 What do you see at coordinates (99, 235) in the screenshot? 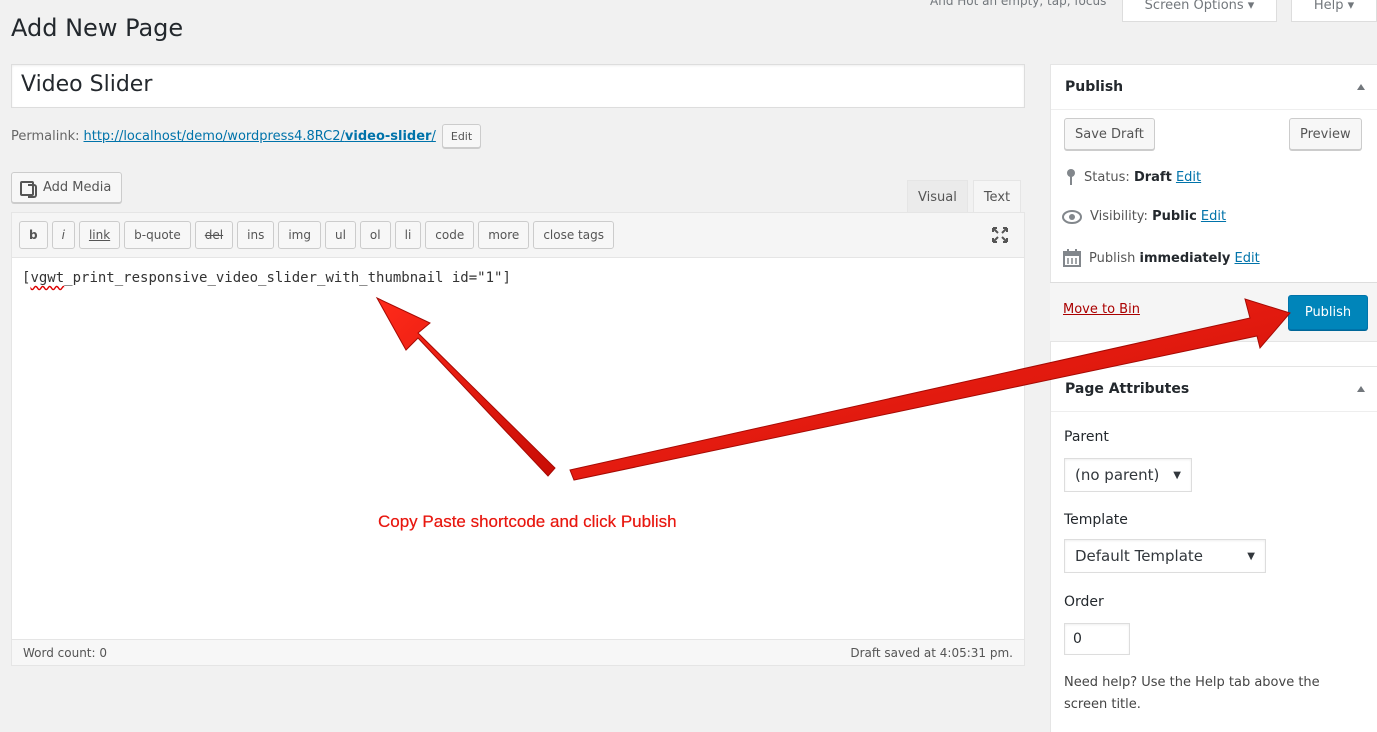
I see `qt-link-button: link` at bounding box center [99, 235].